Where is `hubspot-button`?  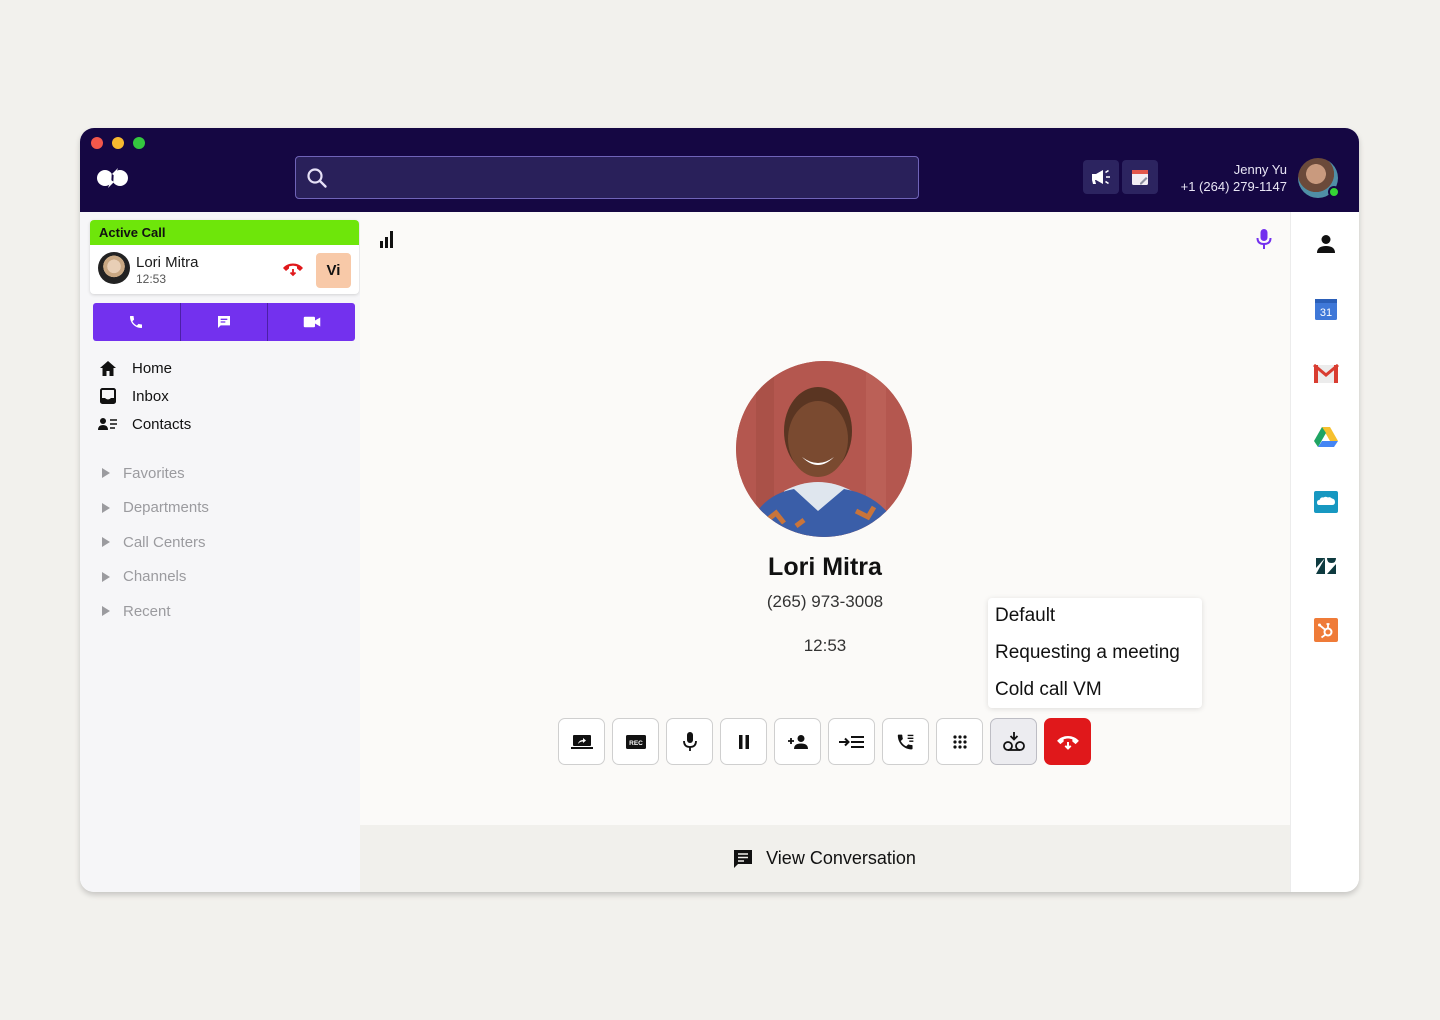
hubspot-button is located at coordinates (1326, 630).